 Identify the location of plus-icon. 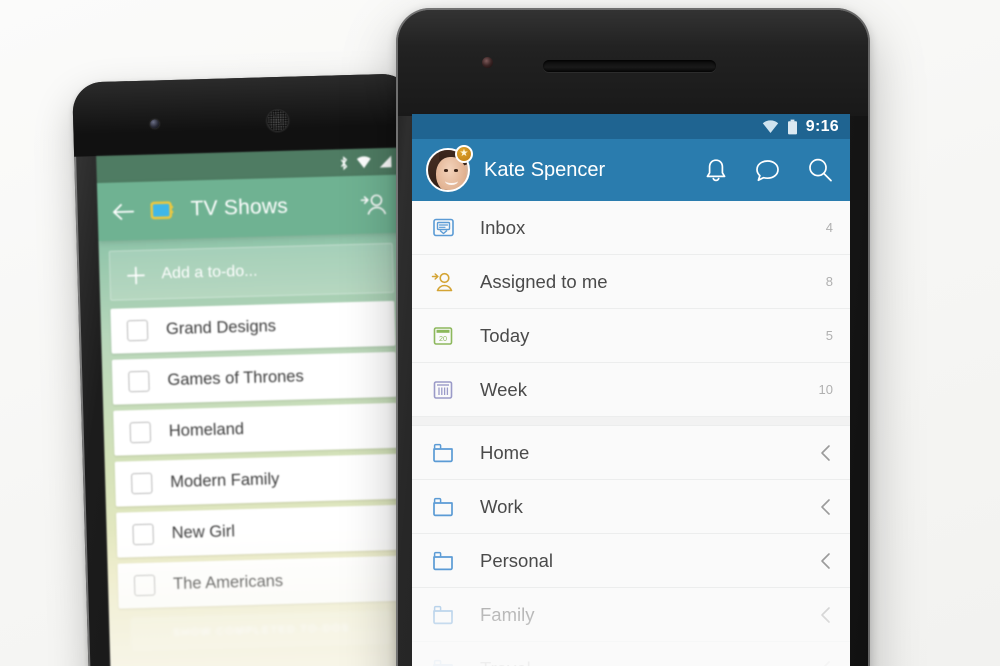
(136, 275).